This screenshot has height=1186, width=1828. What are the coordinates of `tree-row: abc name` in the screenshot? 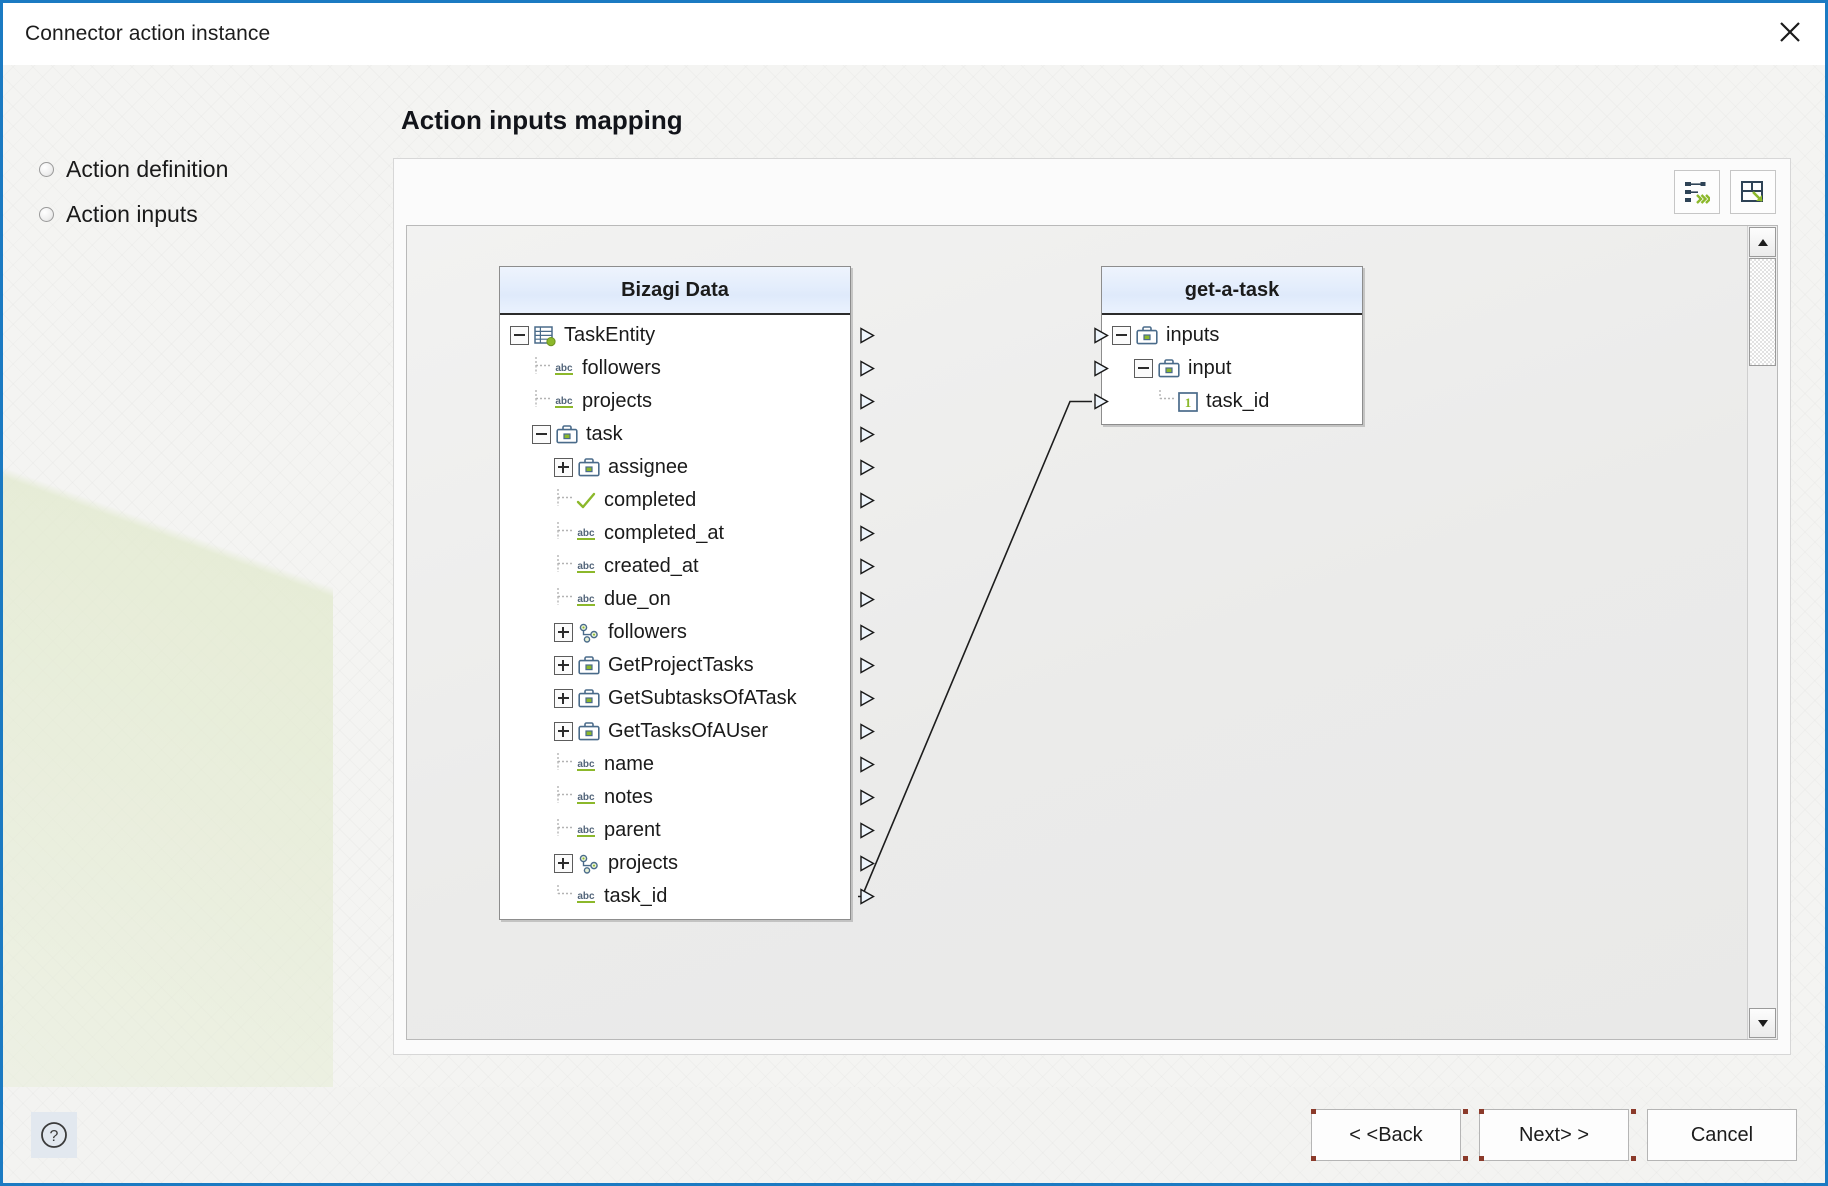 It's located at (687, 764).